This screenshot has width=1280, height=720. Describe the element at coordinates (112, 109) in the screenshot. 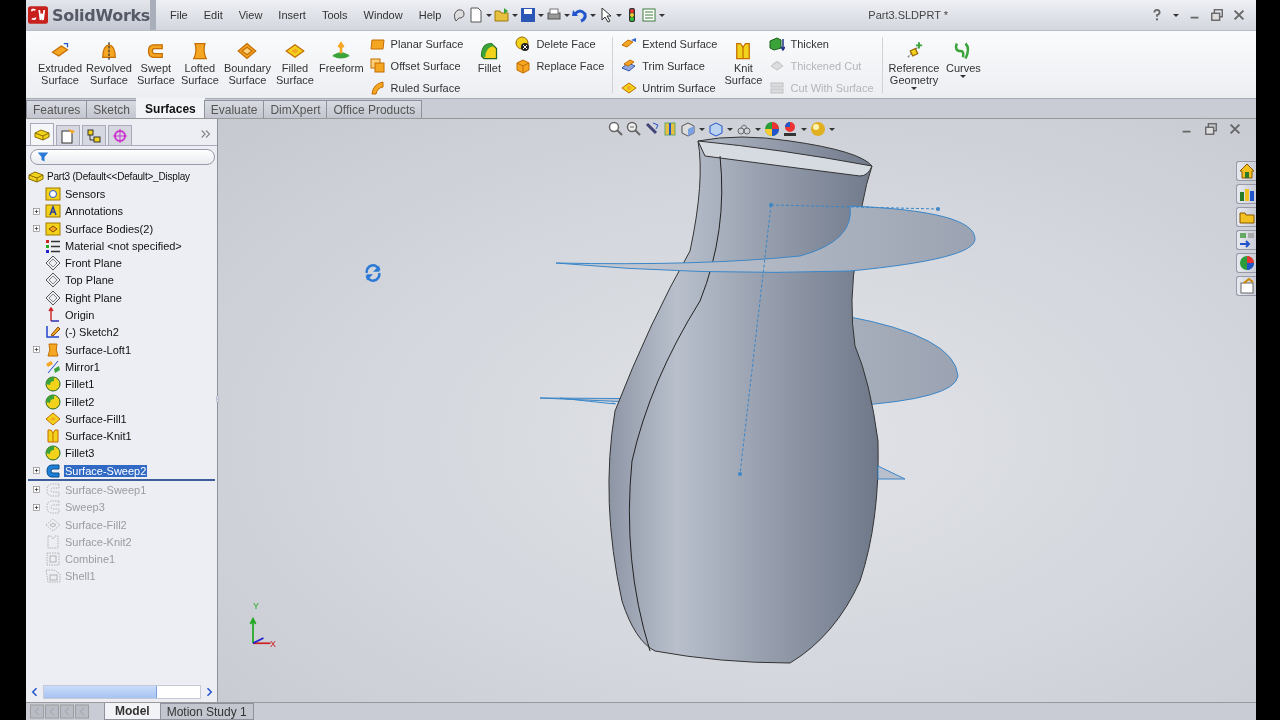

I see `command-tab: Sketch` at that location.